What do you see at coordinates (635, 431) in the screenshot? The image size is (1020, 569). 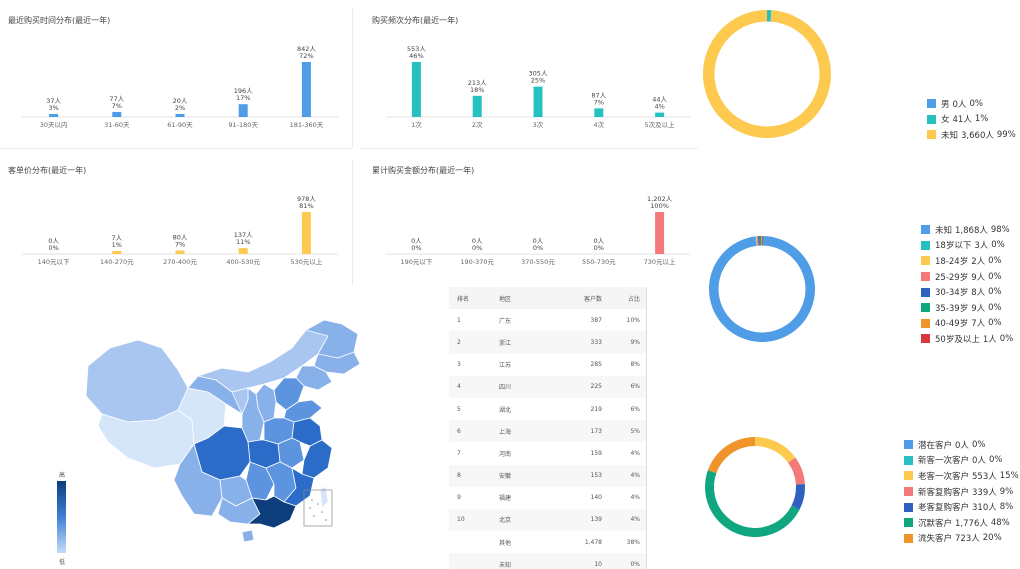 I see `cell-percentage: 5%` at bounding box center [635, 431].